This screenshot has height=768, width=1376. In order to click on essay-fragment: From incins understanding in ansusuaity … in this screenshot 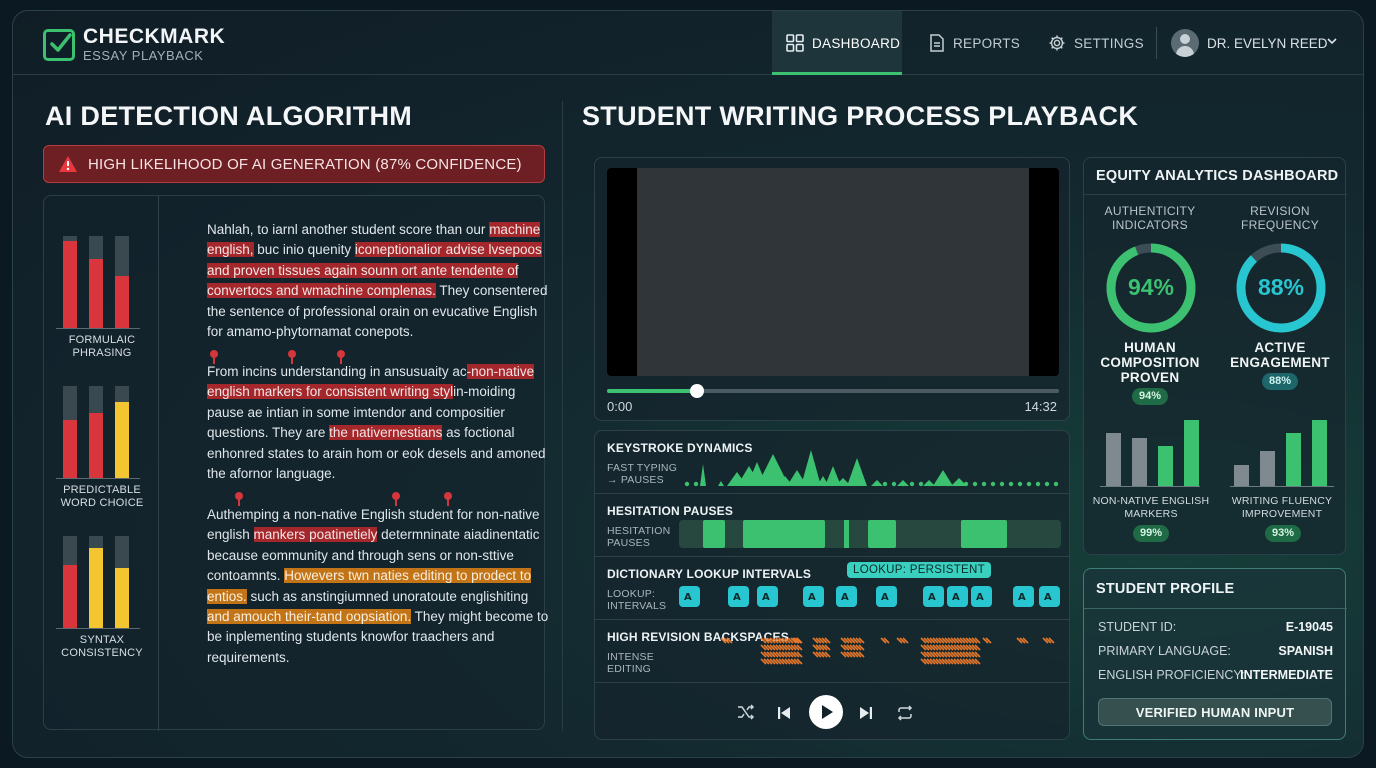, I will do `click(337, 371)`.